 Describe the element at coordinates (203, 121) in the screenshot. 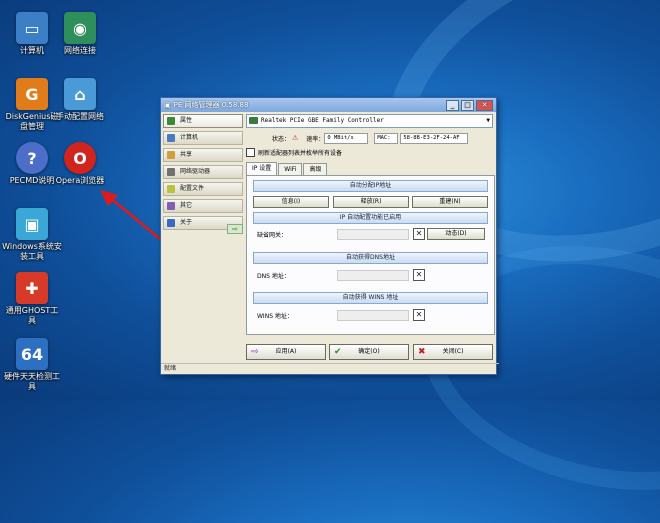

I see `nav-item-properties: 属性` at that location.